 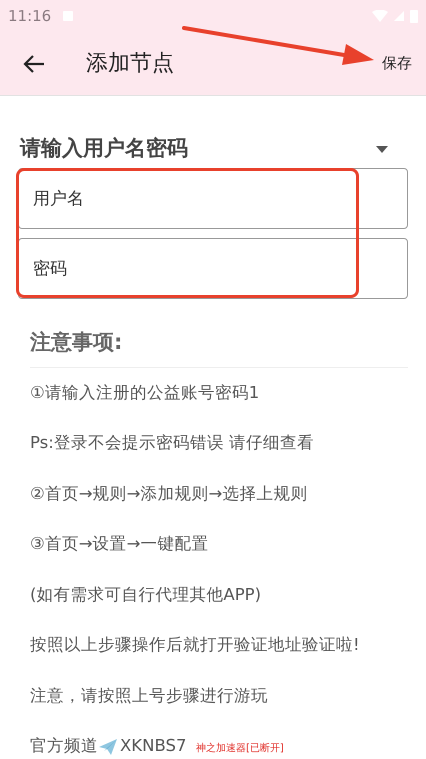 I want to click on paper-plane-icon, so click(x=108, y=747).